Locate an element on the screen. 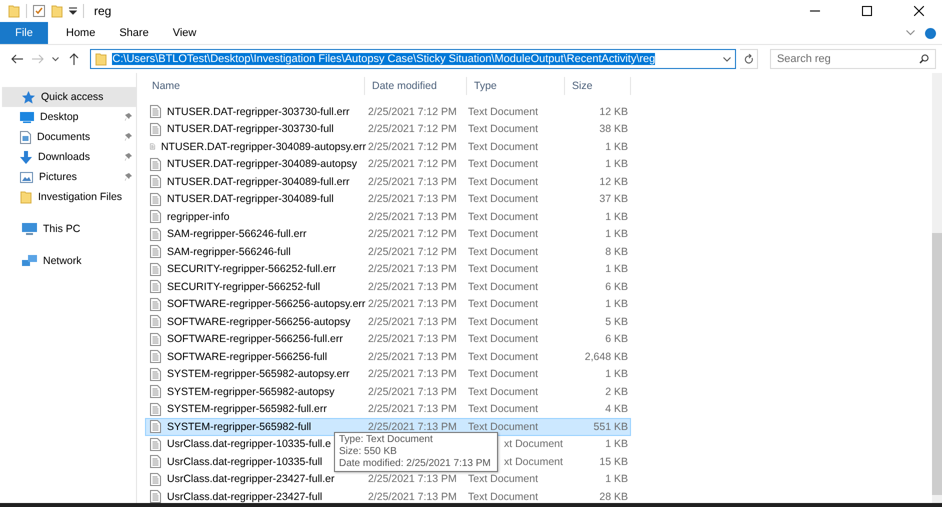  sidebar-item: Investigation Files is located at coordinates (69, 197).